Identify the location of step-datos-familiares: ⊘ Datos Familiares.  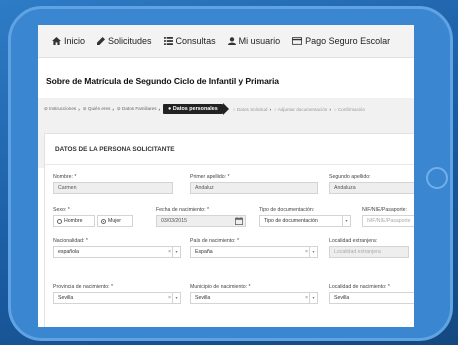
(137, 109).